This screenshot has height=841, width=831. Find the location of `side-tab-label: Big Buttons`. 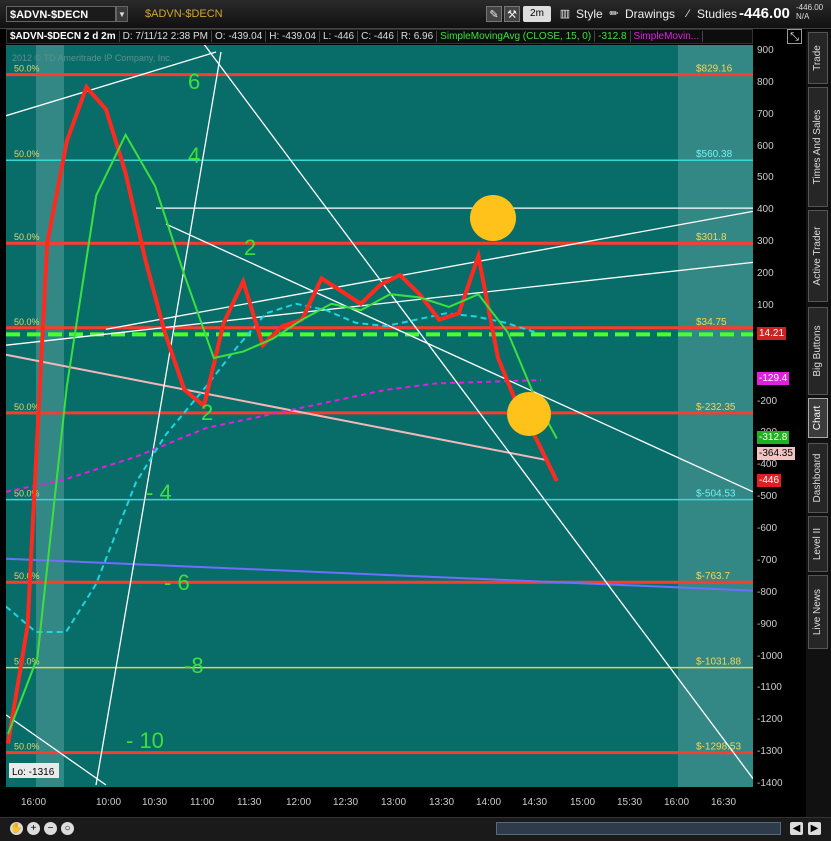

side-tab-label: Big Buttons is located at coordinates (817, 351).